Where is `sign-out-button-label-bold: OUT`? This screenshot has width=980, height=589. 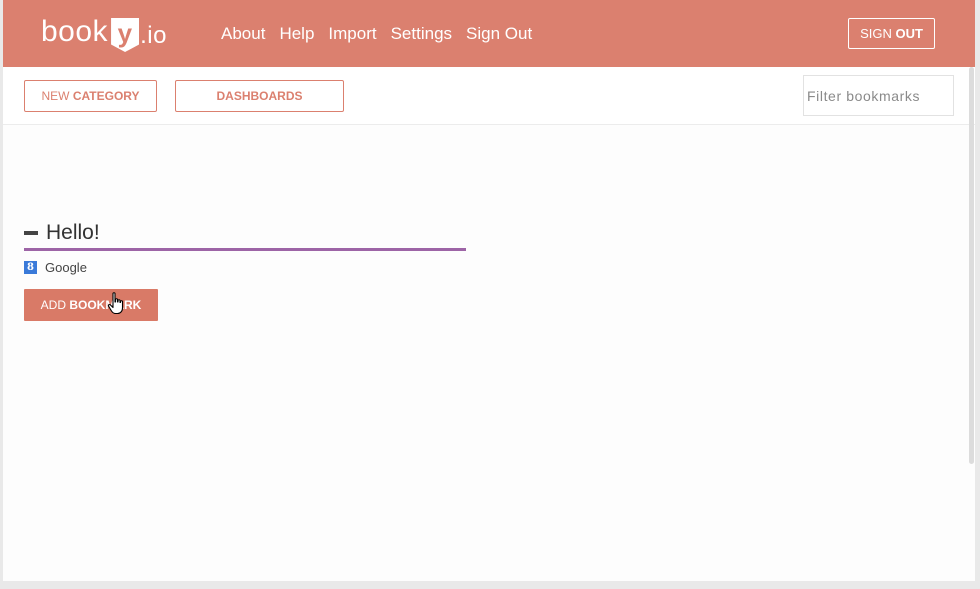 sign-out-button-label-bold: OUT is located at coordinates (909, 33).